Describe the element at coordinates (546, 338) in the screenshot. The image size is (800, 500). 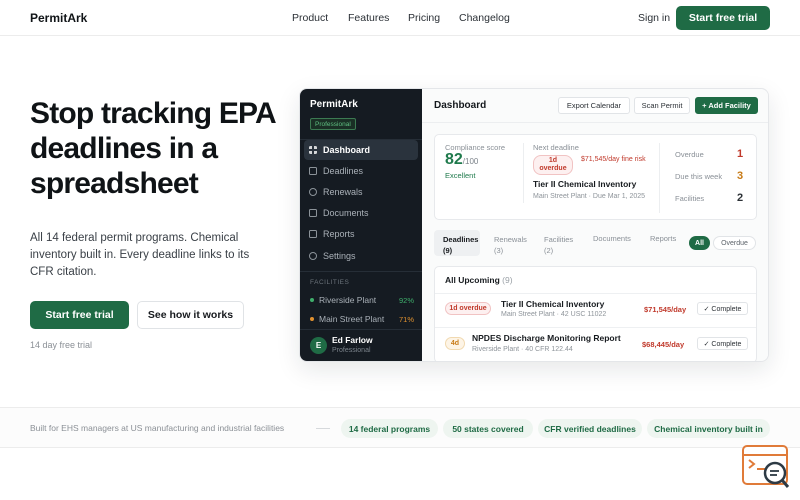
I see `row-title: NPDES Discharge Monitoring Report` at that location.